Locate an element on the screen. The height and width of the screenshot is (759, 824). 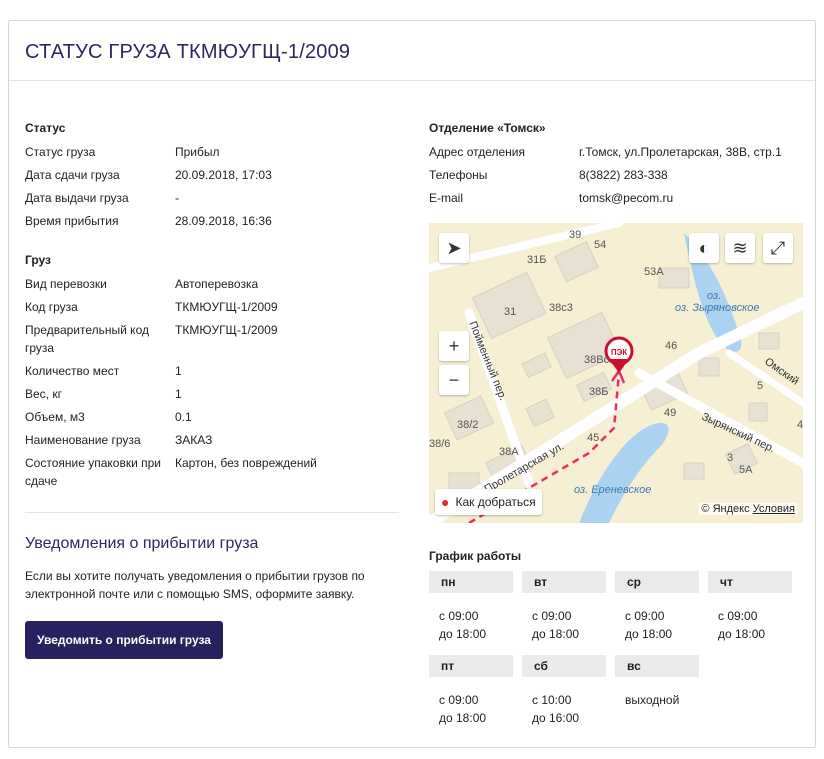
zoom-out-icon: − is located at coordinates (454, 380).